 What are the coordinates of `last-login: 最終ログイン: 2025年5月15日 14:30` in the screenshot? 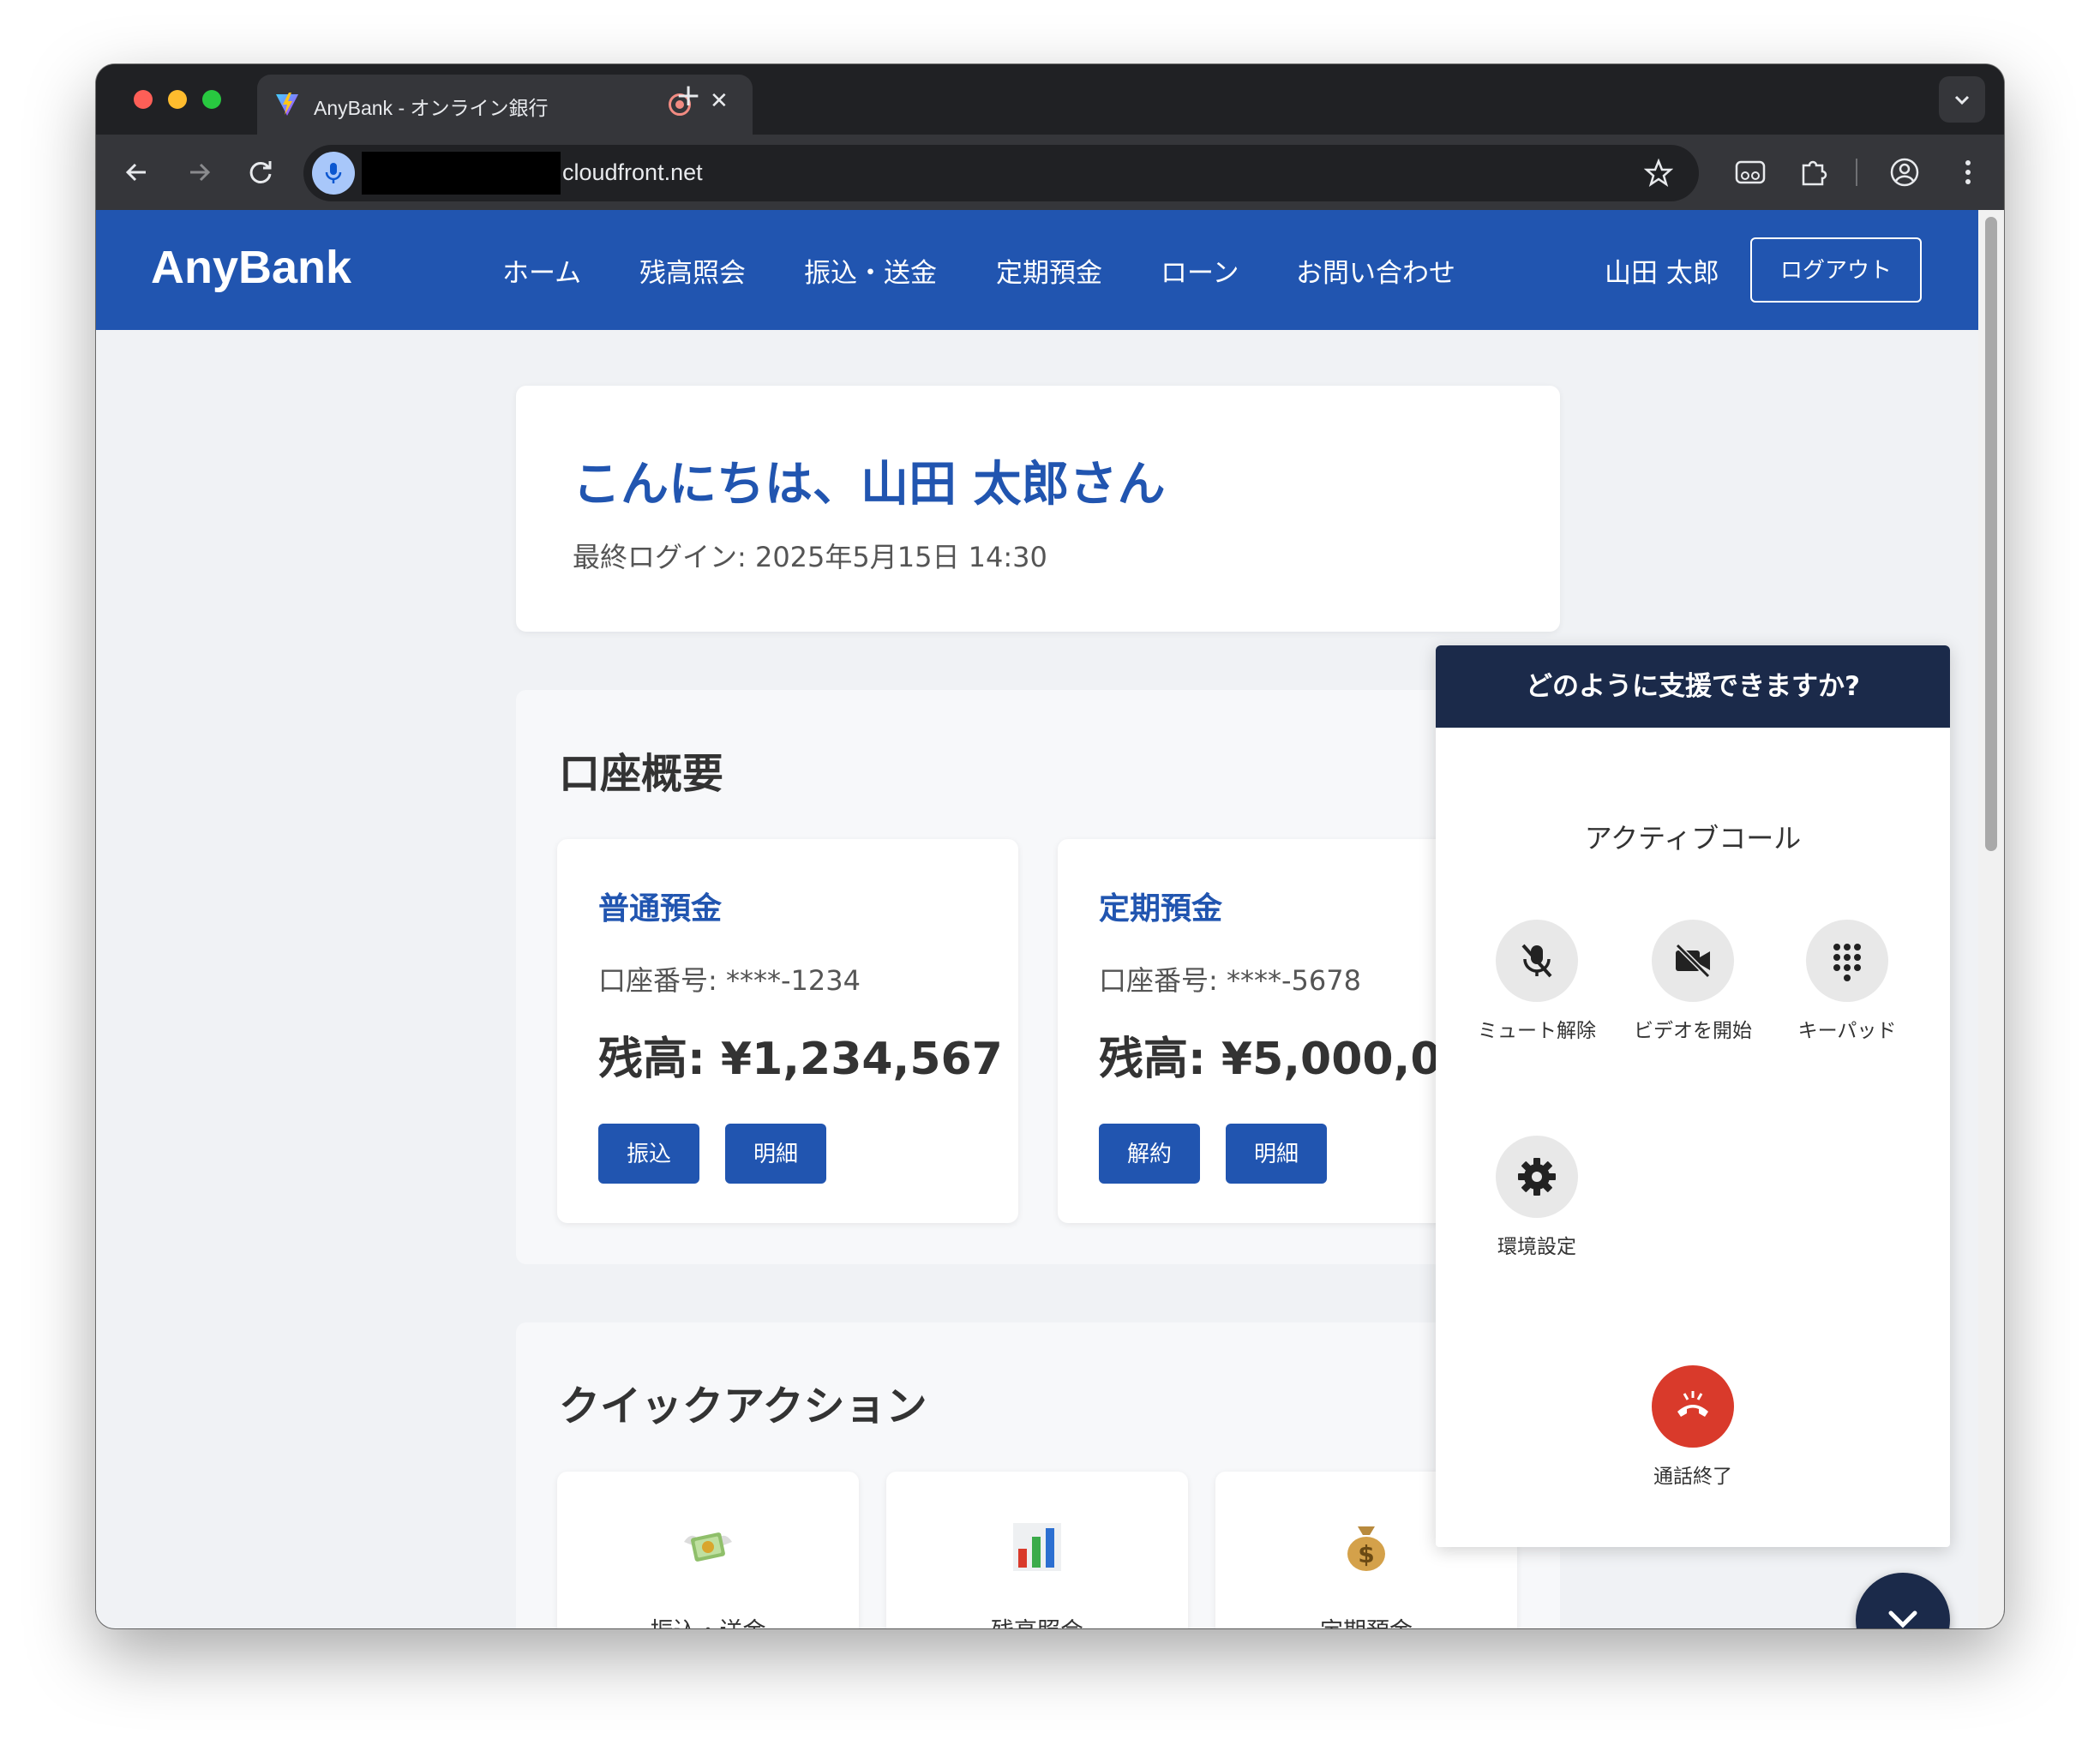 It's located at (810, 557).